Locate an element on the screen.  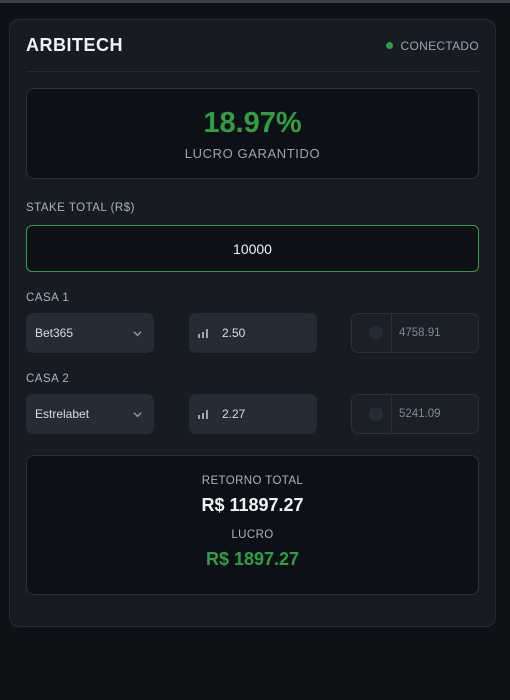
profit-amount-label: LUCRO is located at coordinates (252, 535).